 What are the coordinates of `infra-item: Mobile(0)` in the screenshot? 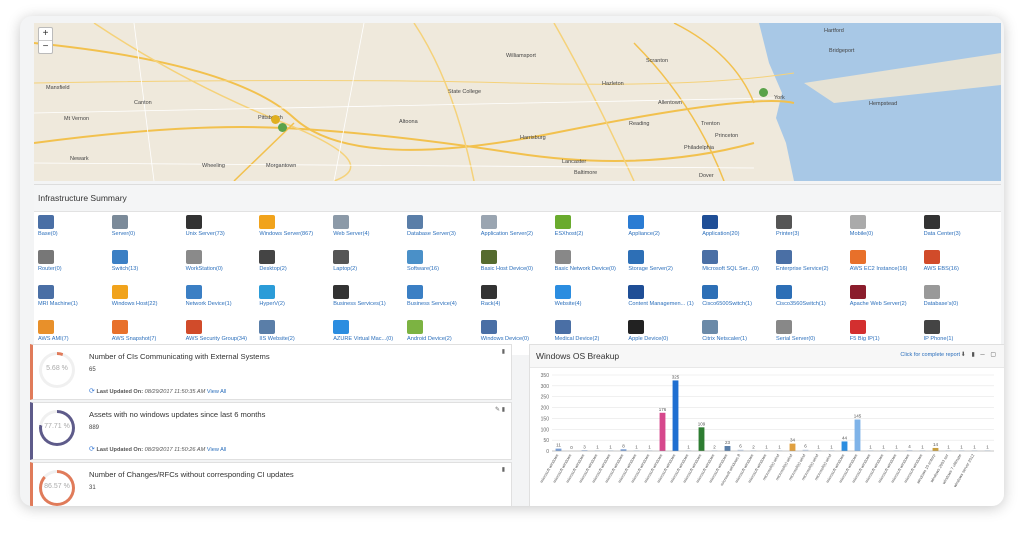 It's located at (886, 232).